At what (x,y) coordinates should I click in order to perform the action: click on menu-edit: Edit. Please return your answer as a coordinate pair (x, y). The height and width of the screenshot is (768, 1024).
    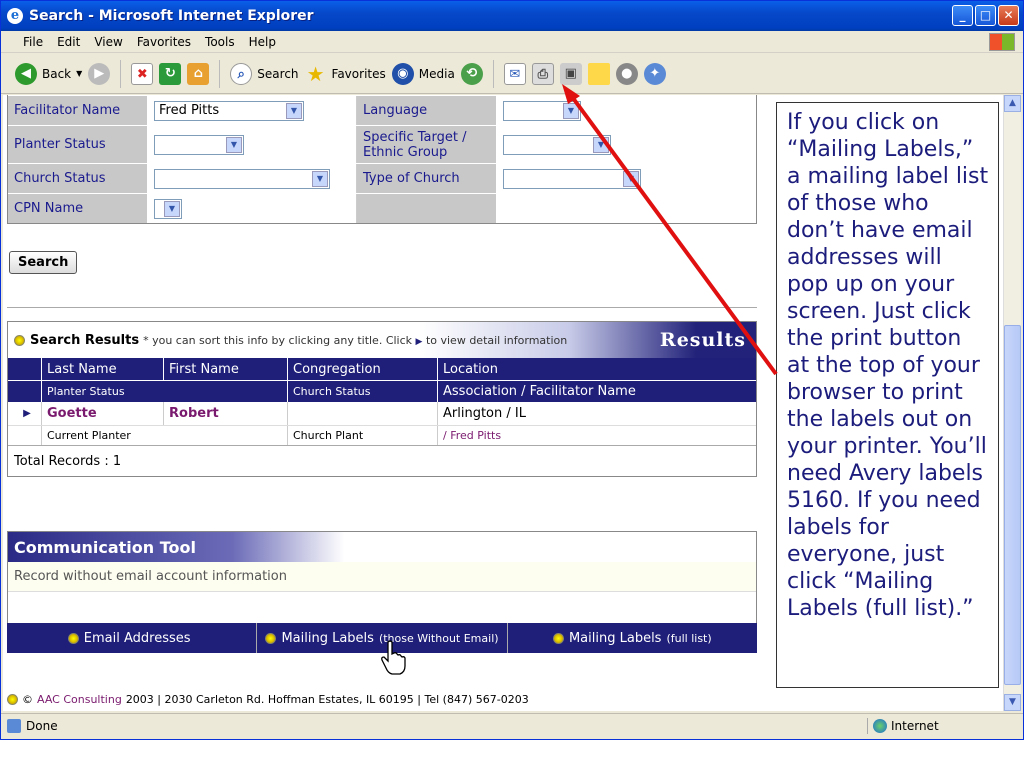
    Looking at the image, I should click on (68, 42).